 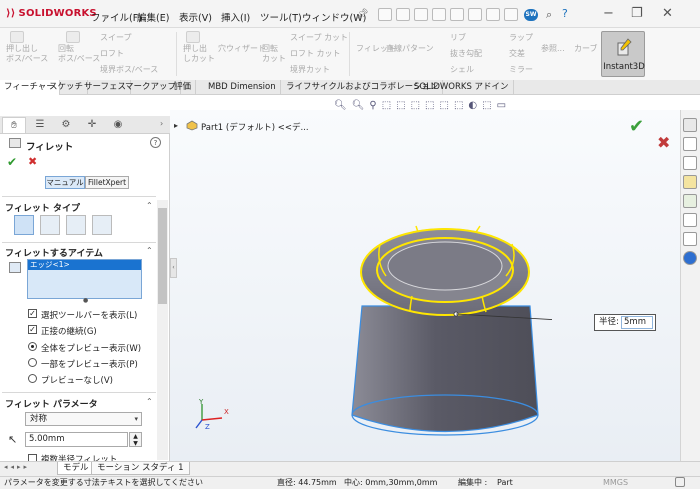 I want to click on partial-preview-radio, so click(x=32, y=362).